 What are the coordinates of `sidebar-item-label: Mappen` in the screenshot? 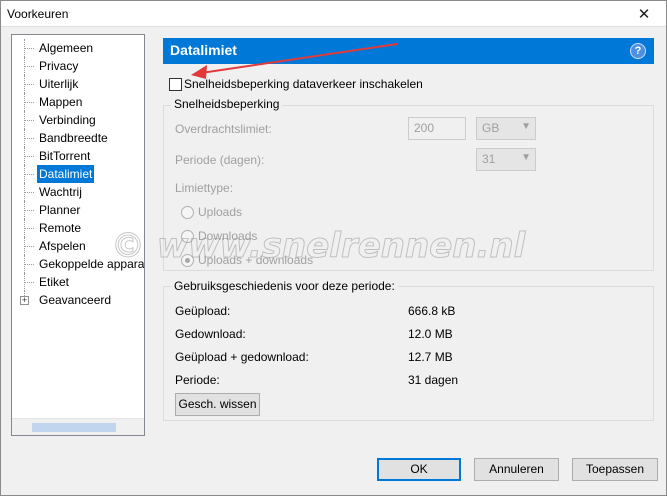 It's located at (61, 102).